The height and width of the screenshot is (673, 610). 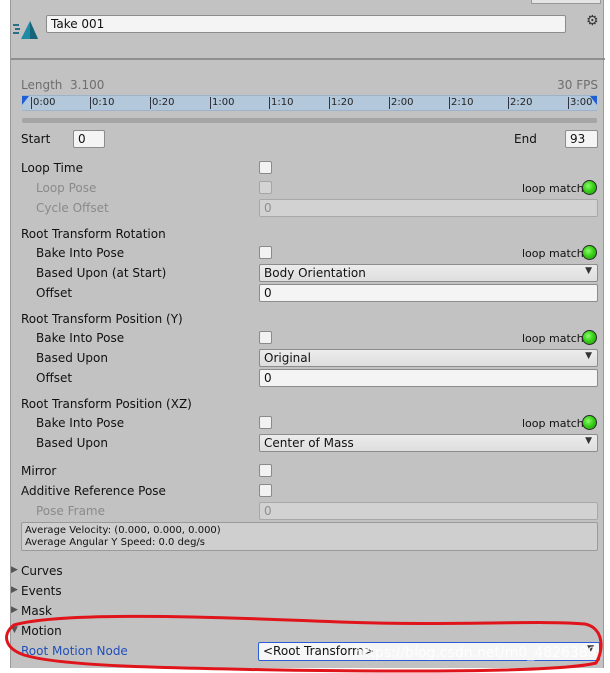 I want to click on rotation-bake-label: Bake Into Pose, so click(x=80, y=253).